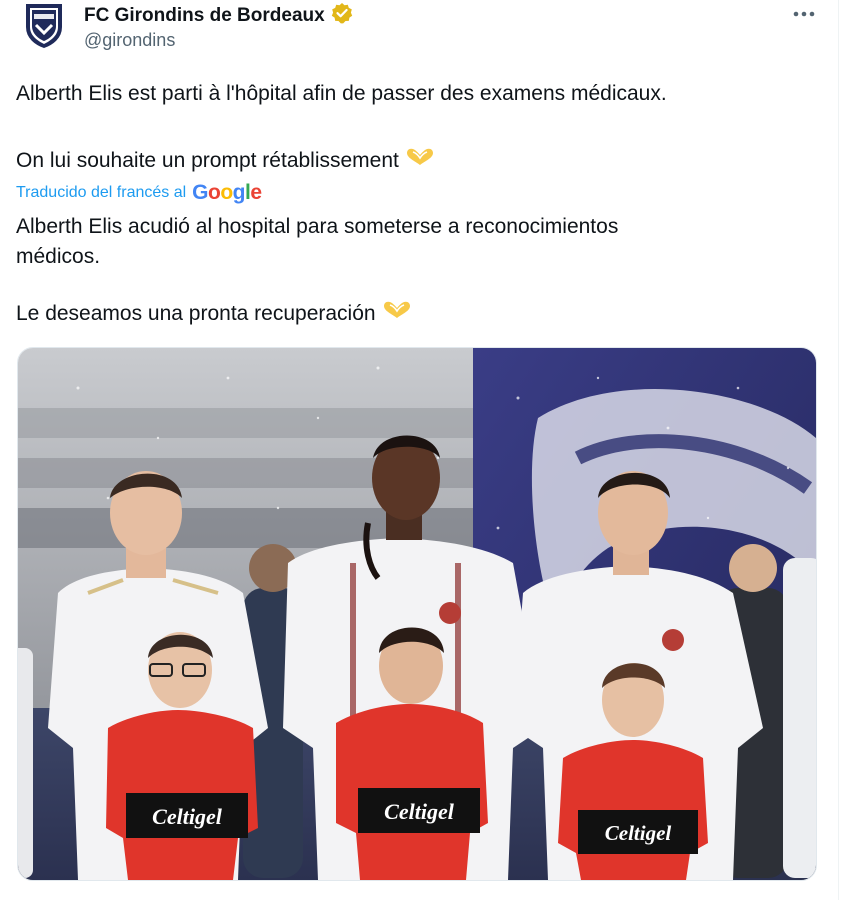  Describe the element at coordinates (207, 160) in the screenshot. I see `tweet-text-segment: On lui souhaite un prompt rétablissement` at that location.